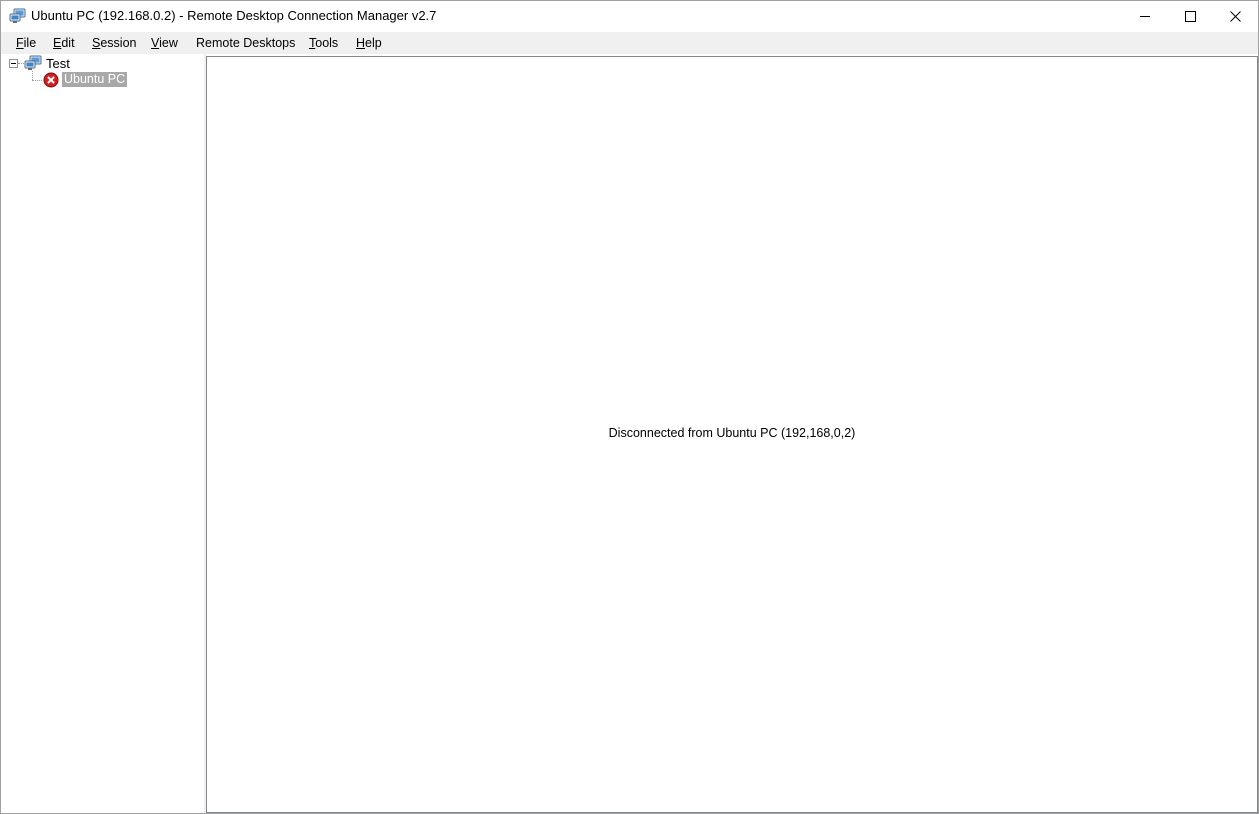 This screenshot has height=814, width=1259. What do you see at coordinates (58, 63) in the screenshot?
I see `tree-group-test: Test` at bounding box center [58, 63].